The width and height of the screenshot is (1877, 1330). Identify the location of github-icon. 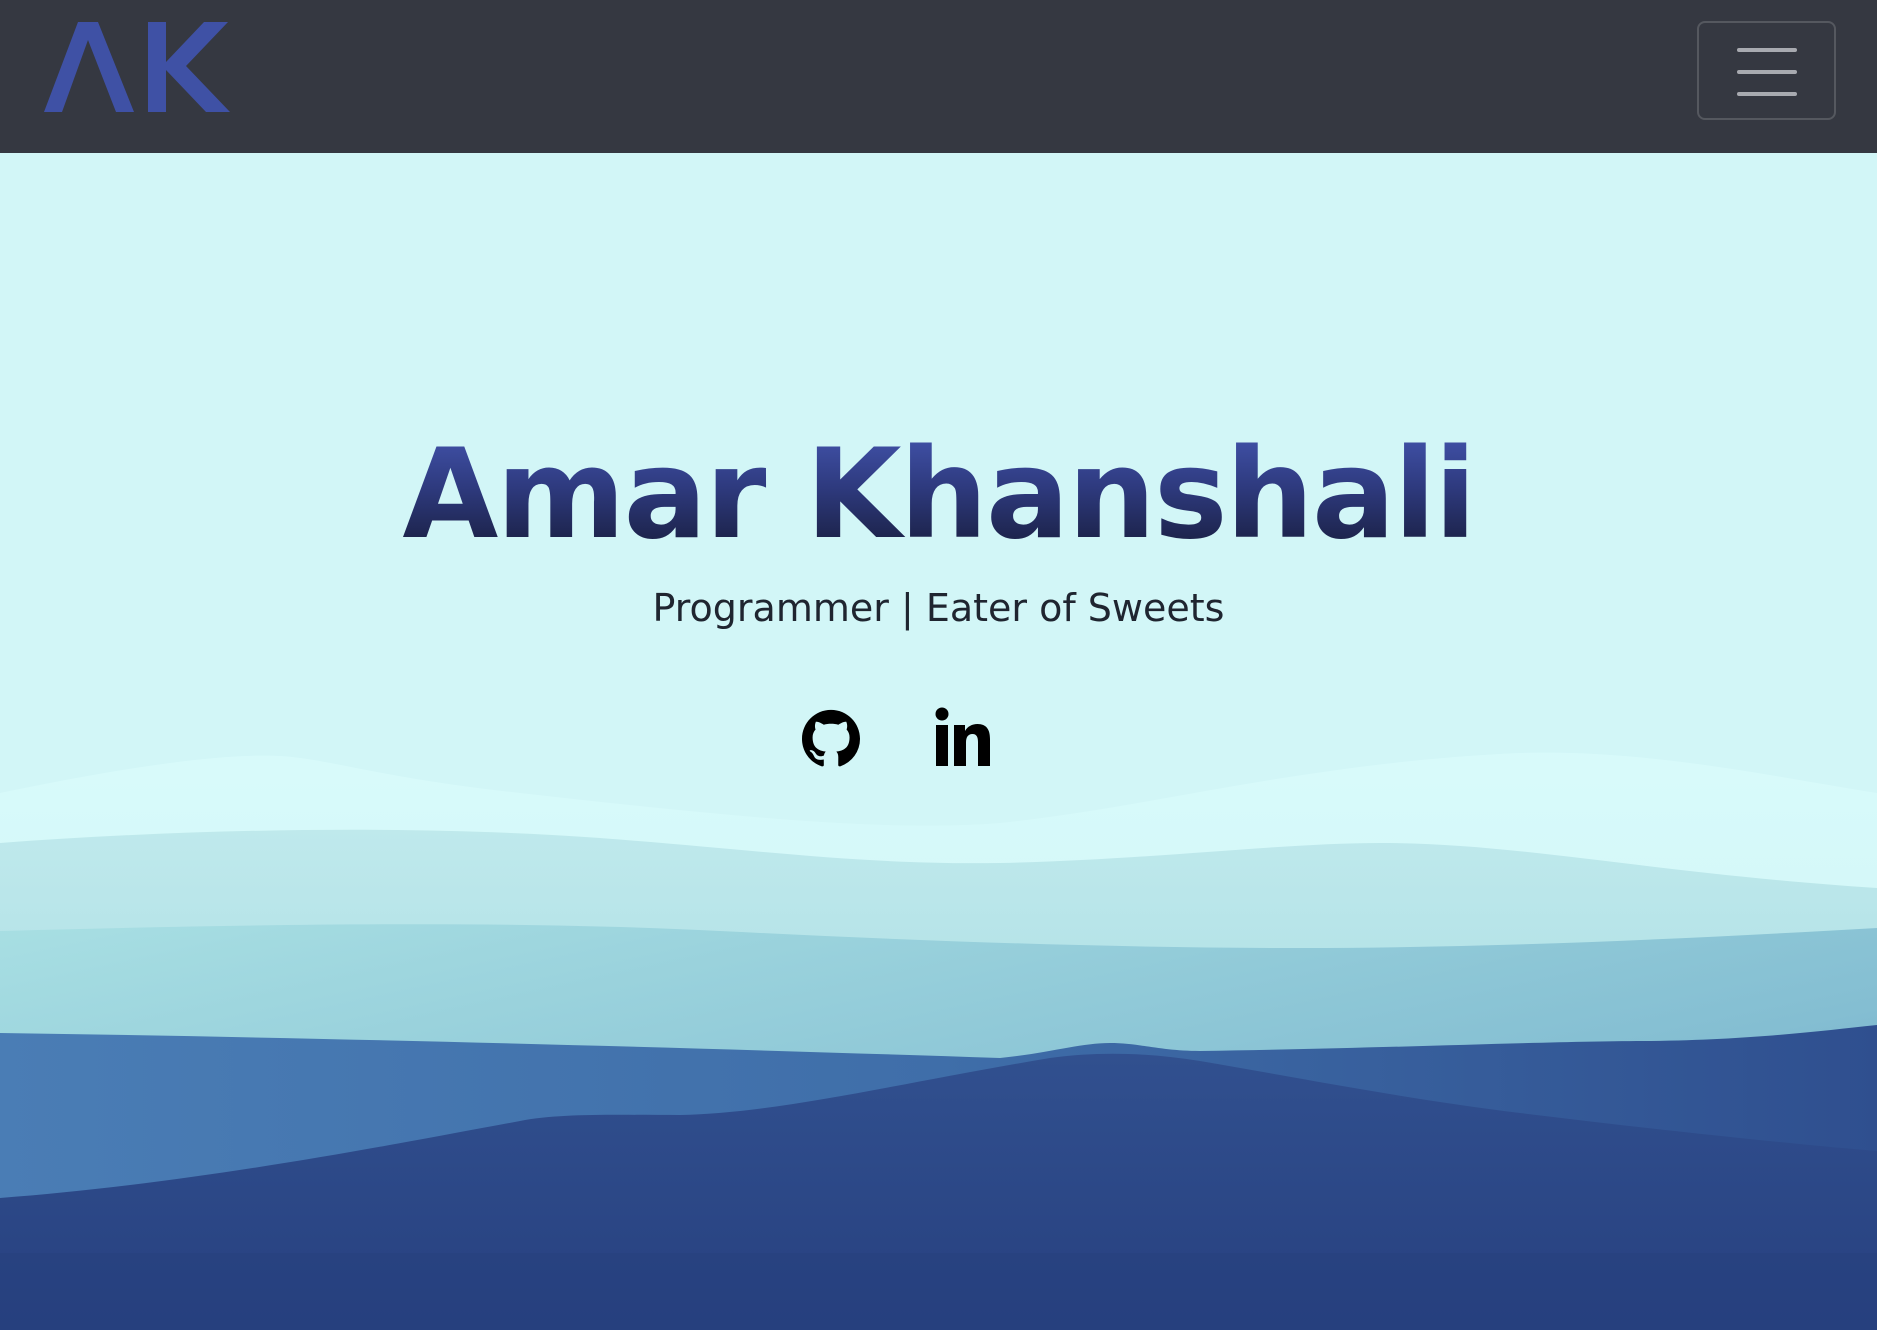
(831, 738).